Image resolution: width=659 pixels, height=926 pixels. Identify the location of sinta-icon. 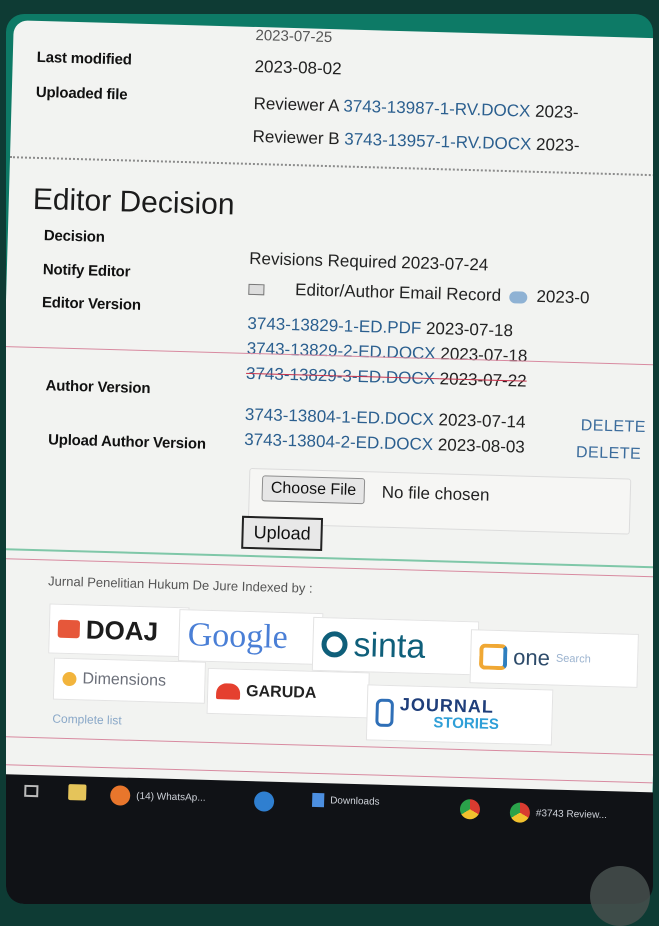
(334, 644).